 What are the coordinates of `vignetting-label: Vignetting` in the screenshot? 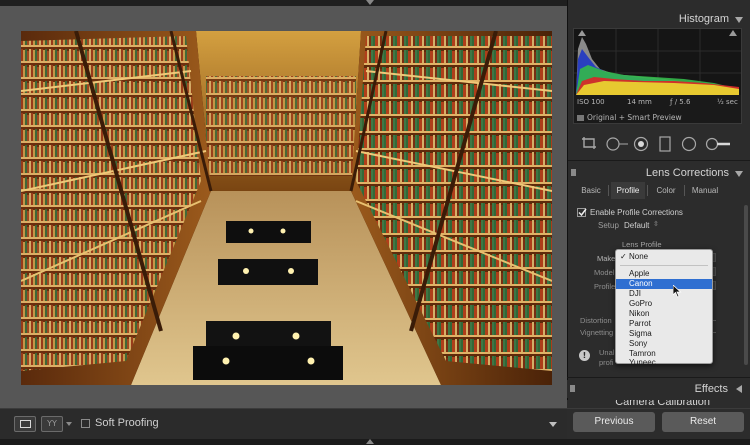 It's located at (597, 332).